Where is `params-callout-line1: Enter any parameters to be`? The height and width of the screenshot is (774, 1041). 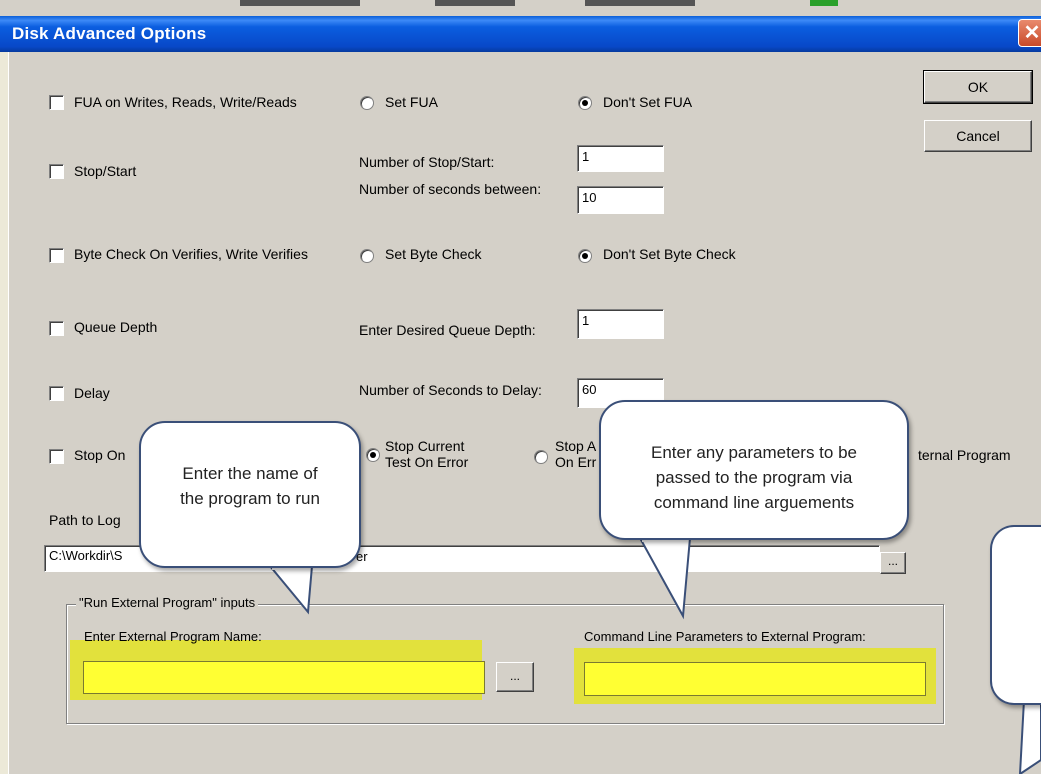
params-callout-line1: Enter any parameters to be is located at coordinates (753, 452).